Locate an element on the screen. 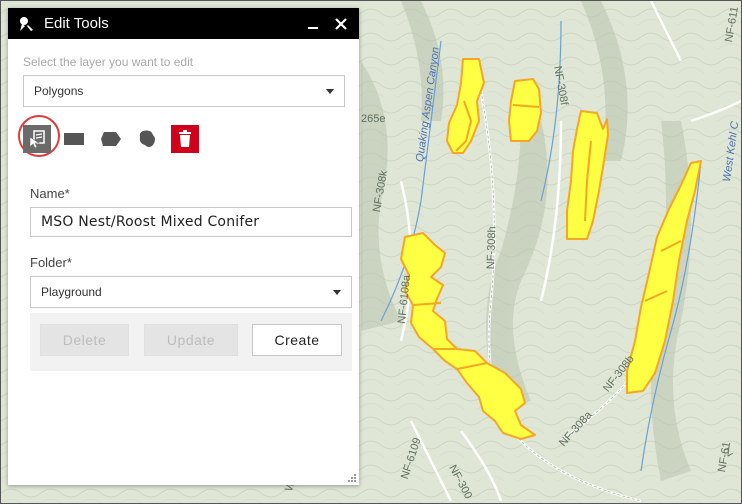  delete-feature-button is located at coordinates (185, 139).